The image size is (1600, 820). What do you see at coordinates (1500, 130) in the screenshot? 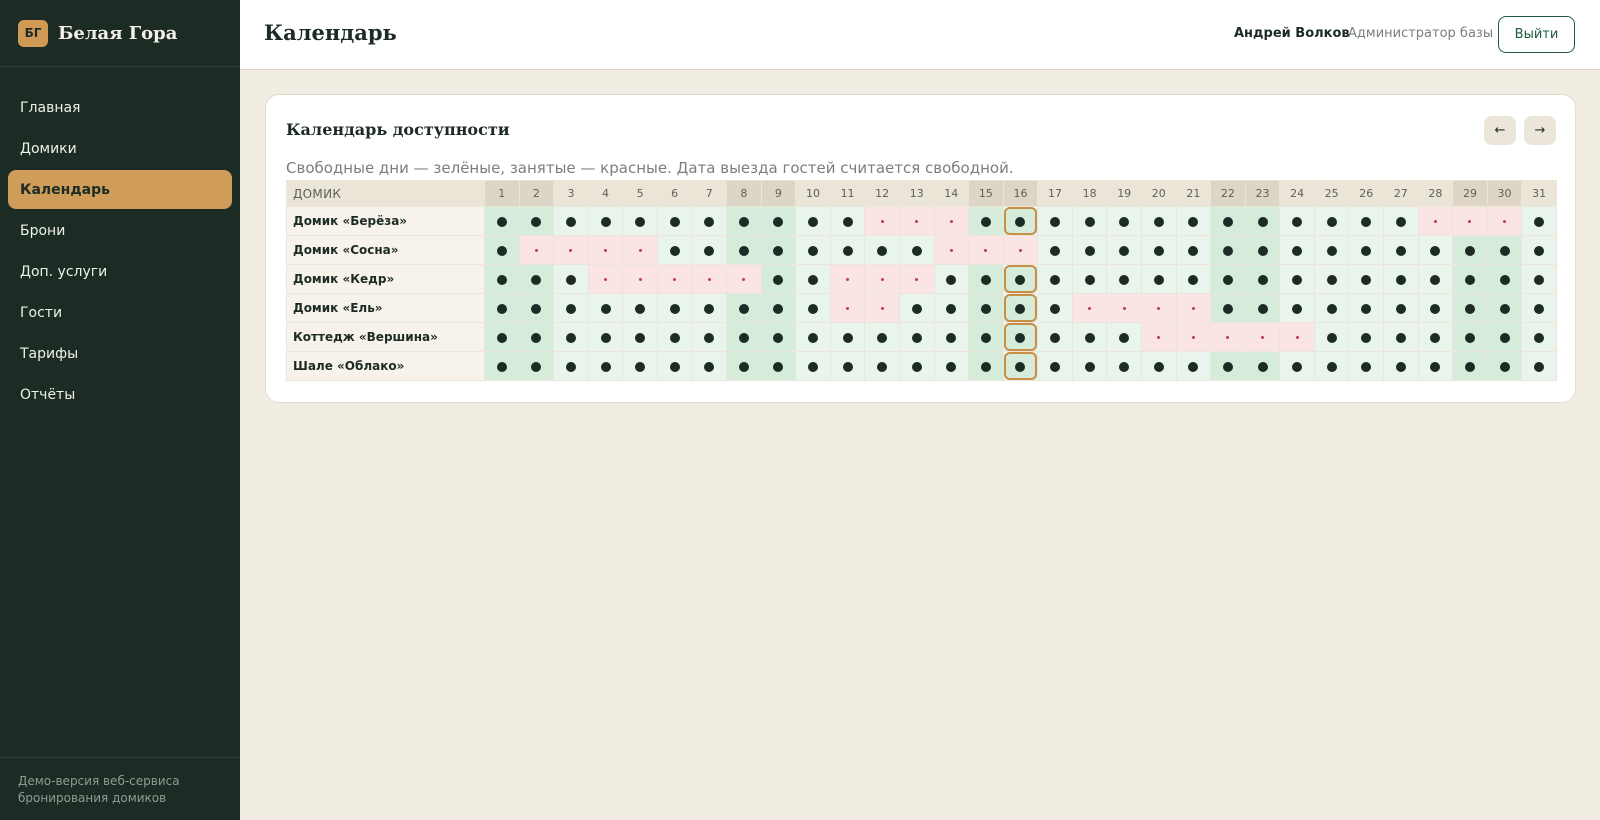
I see `prev-month-button: ←` at bounding box center [1500, 130].